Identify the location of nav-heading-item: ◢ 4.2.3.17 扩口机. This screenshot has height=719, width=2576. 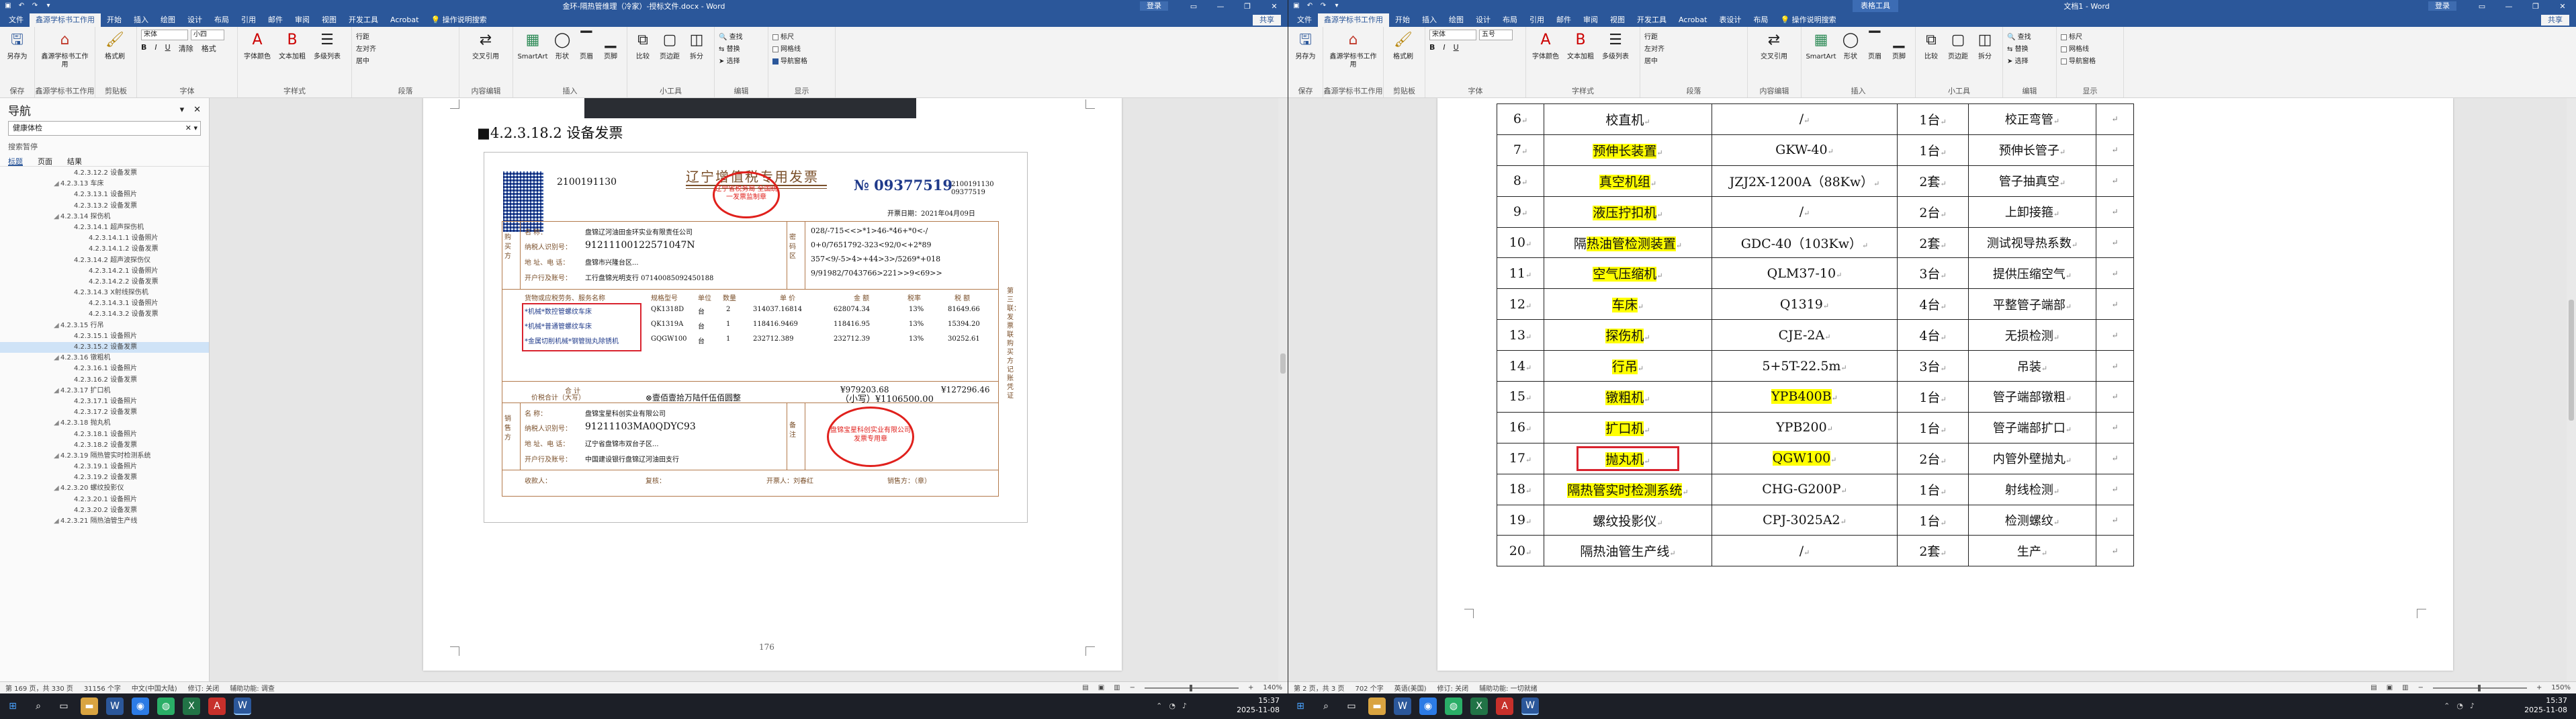
(105, 391).